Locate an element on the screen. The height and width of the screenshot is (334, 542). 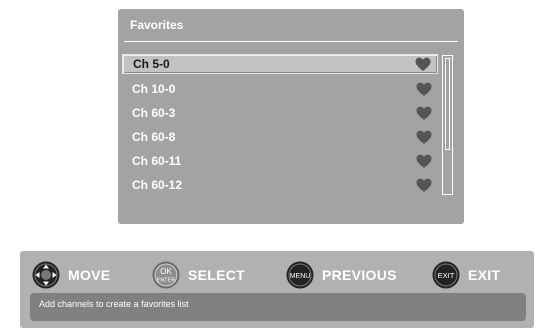
channel-row: Ch 60-3 is located at coordinates (280, 113).